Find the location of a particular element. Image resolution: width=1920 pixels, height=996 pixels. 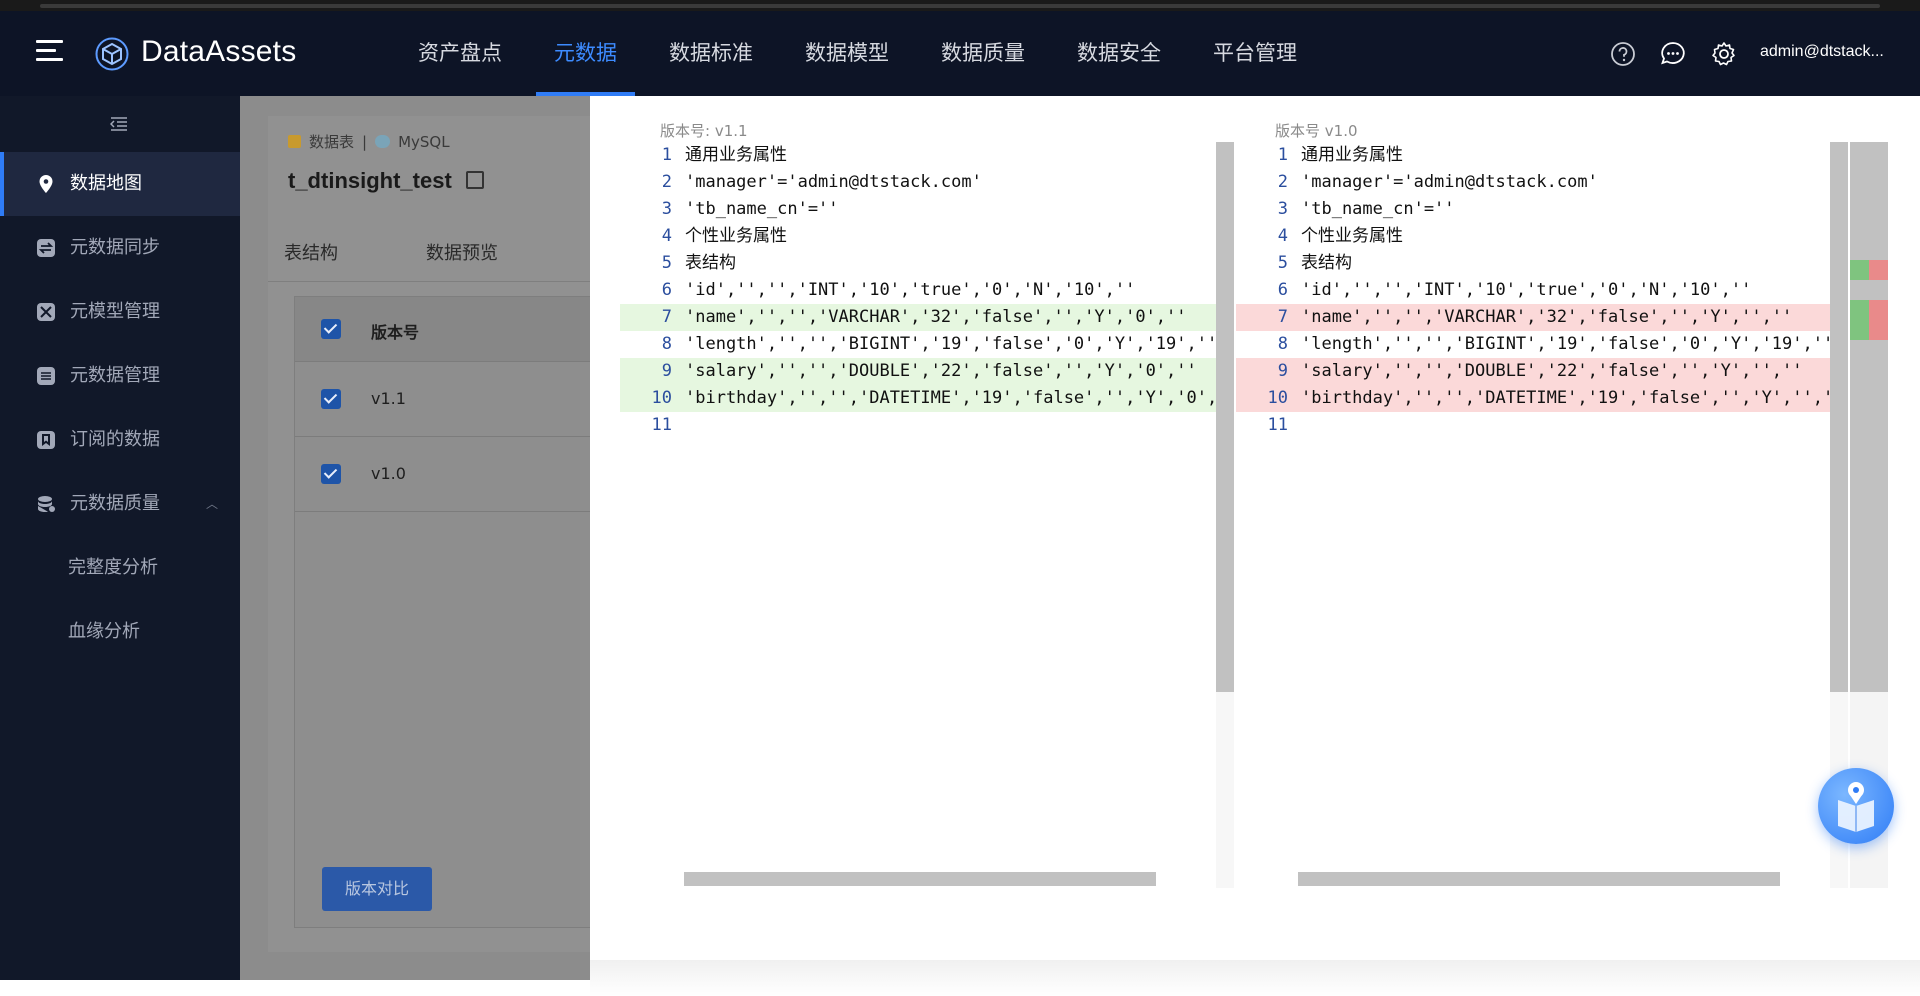

table-icon is located at coordinates (294, 141).